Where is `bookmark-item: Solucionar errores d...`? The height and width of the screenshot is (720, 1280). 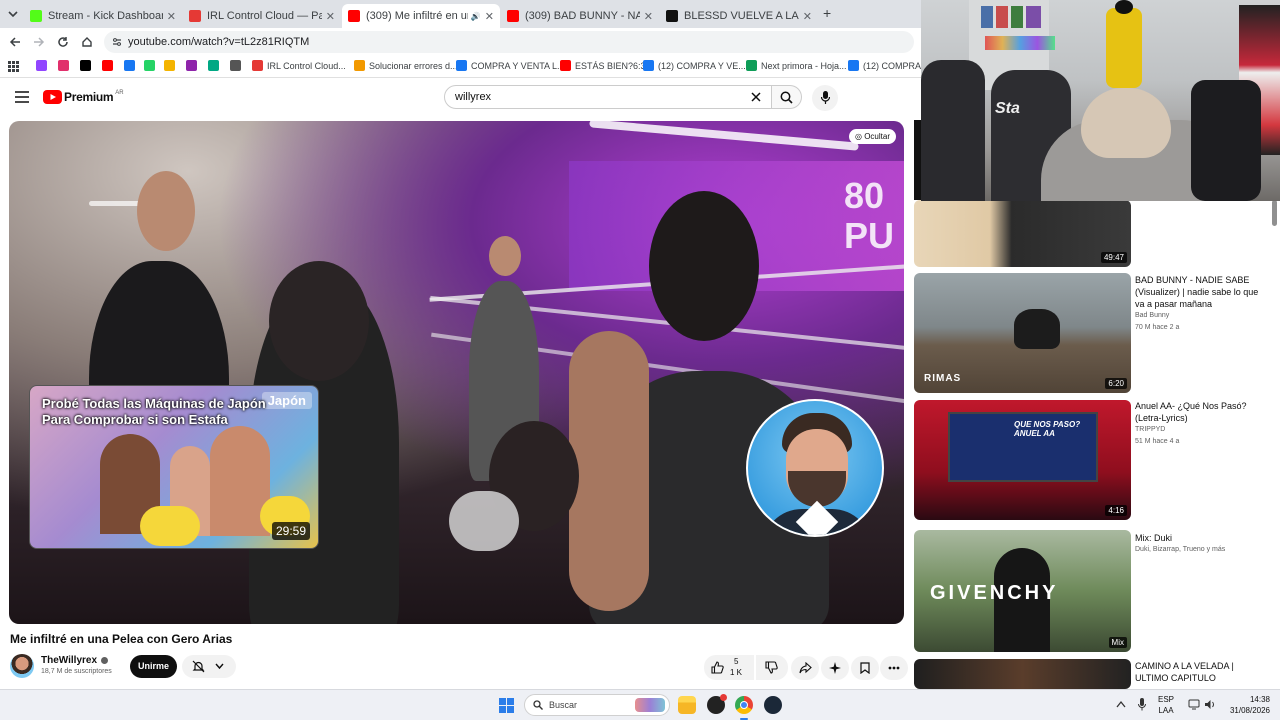
bookmark-item: Solucionar errores d... is located at coordinates (406, 65).